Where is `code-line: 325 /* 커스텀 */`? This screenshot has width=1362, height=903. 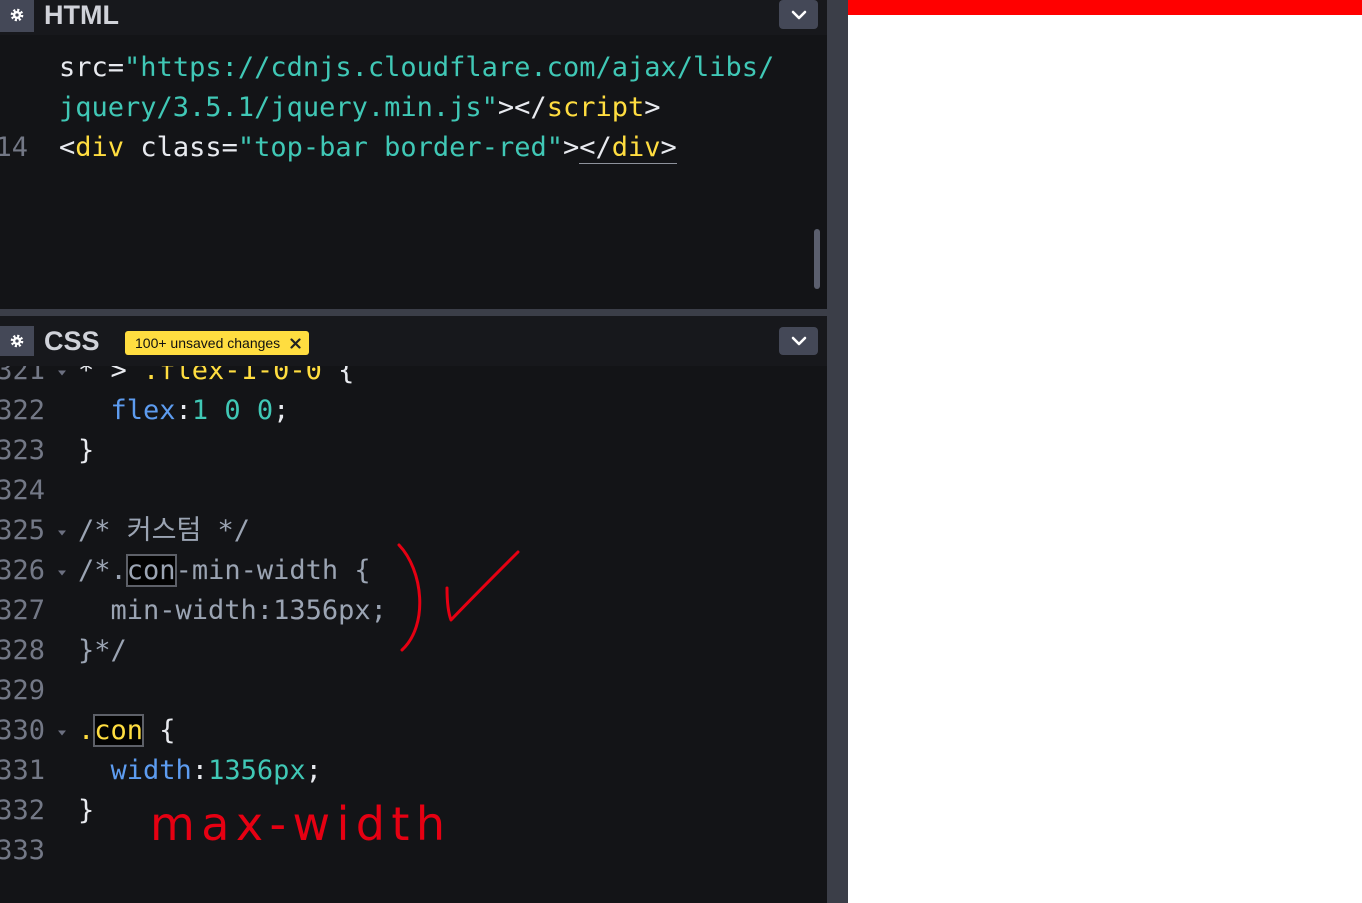
code-line: 325 /* 커스텀 */ is located at coordinates (413, 531).